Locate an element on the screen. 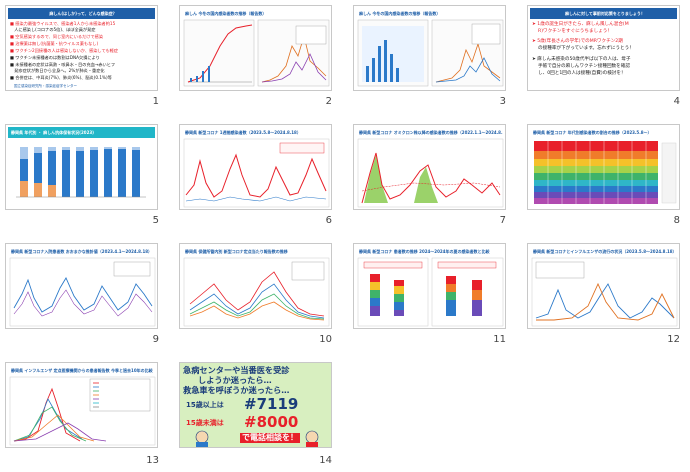 Image resolution: width=690 pixels, height=472 pixels. slide-thumbnail-8: 静岡県 新型コロナ 年代別感染者数の割合の推移（2023.5.8〜） is located at coordinates (603, 167).